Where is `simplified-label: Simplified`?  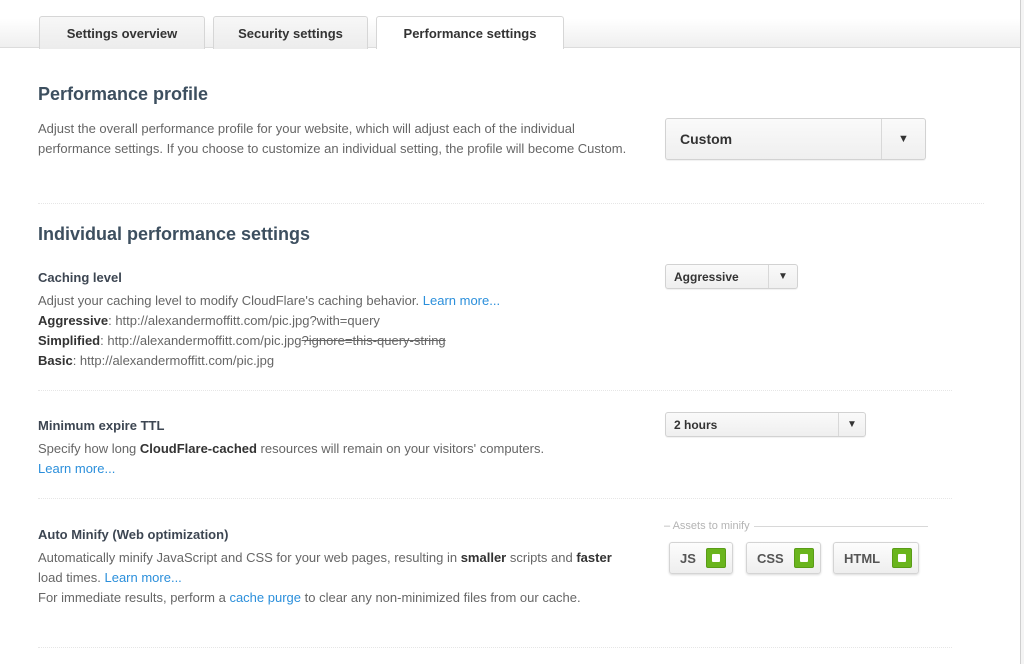
simplified-label: Simplified is located at coordinates (69, 340).